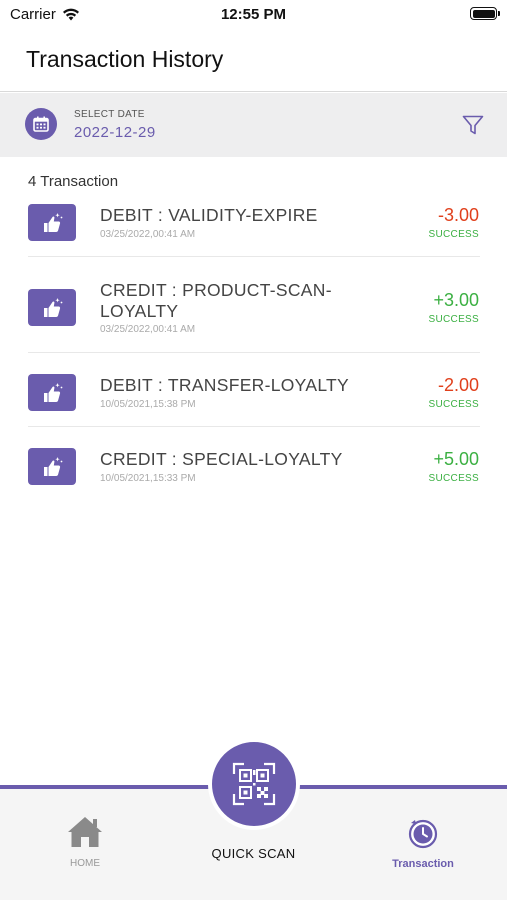  Describe the element at coordinates (473, 125) in the screenshot. I see `filter-icon` at that location.